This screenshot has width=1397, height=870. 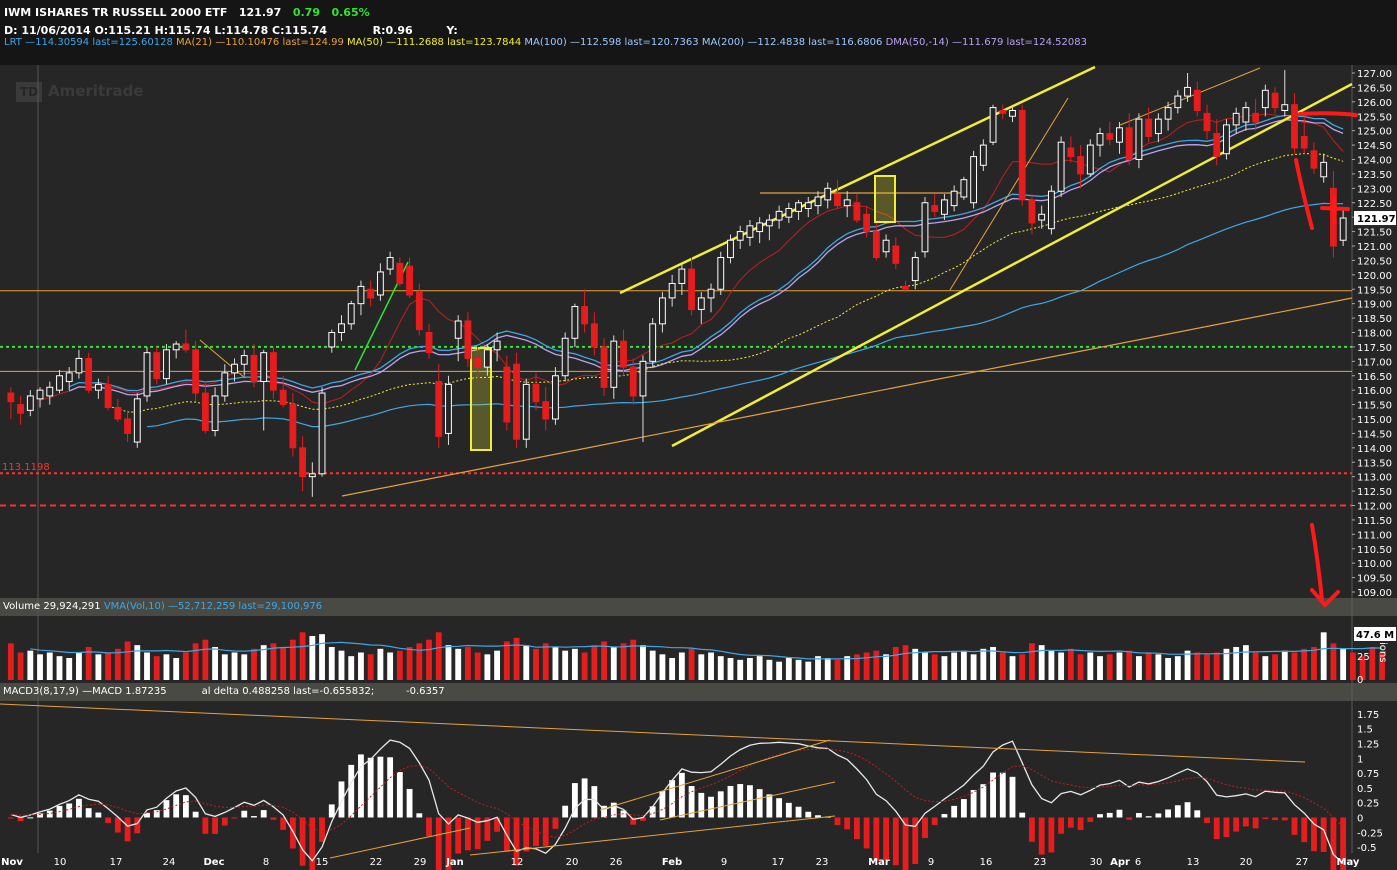 What do you see at coordinates (1365, 789) in the screenshot?
I see `macd-tick-label: 0.5` at bounding box center [1365, 789].